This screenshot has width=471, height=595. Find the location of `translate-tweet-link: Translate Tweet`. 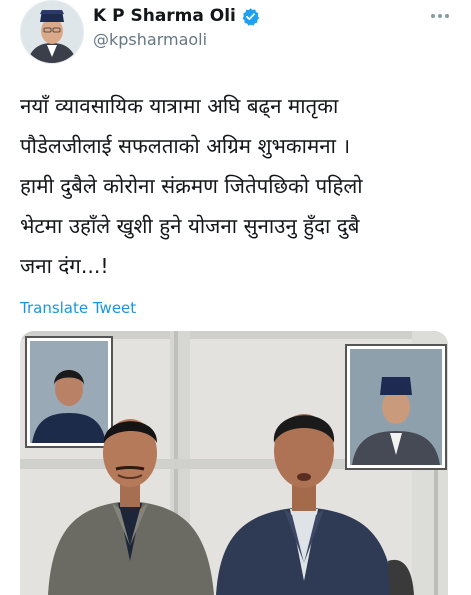

translate-tweet-link: Translate Tweet is located at coordinates (78, 308).